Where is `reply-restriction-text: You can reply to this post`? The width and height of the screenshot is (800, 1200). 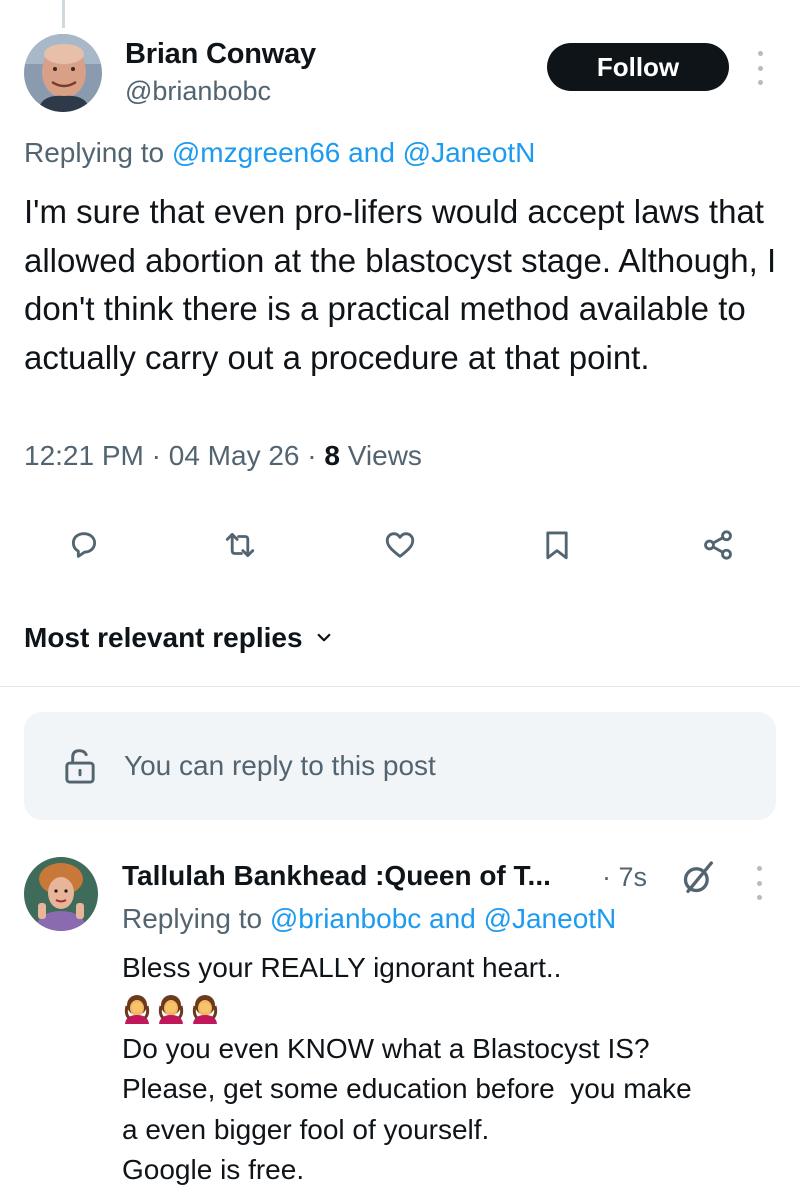
reply-restriction-text: You can reply to this post is located at coordinates (280, 765).